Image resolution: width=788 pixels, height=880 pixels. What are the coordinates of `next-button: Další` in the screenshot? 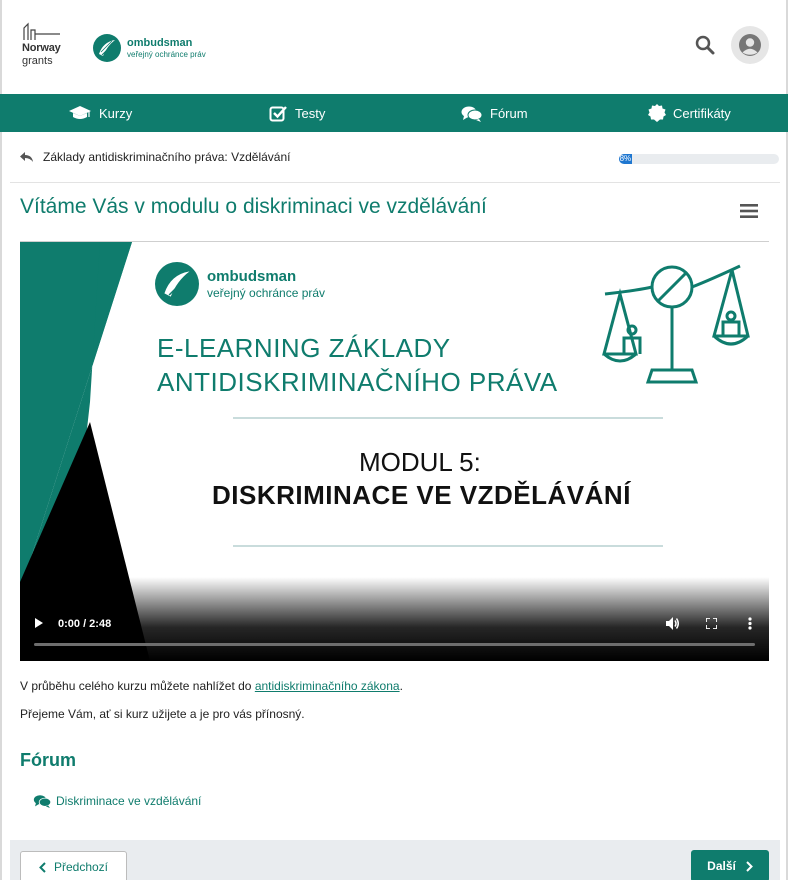 It's located at (730, 865).